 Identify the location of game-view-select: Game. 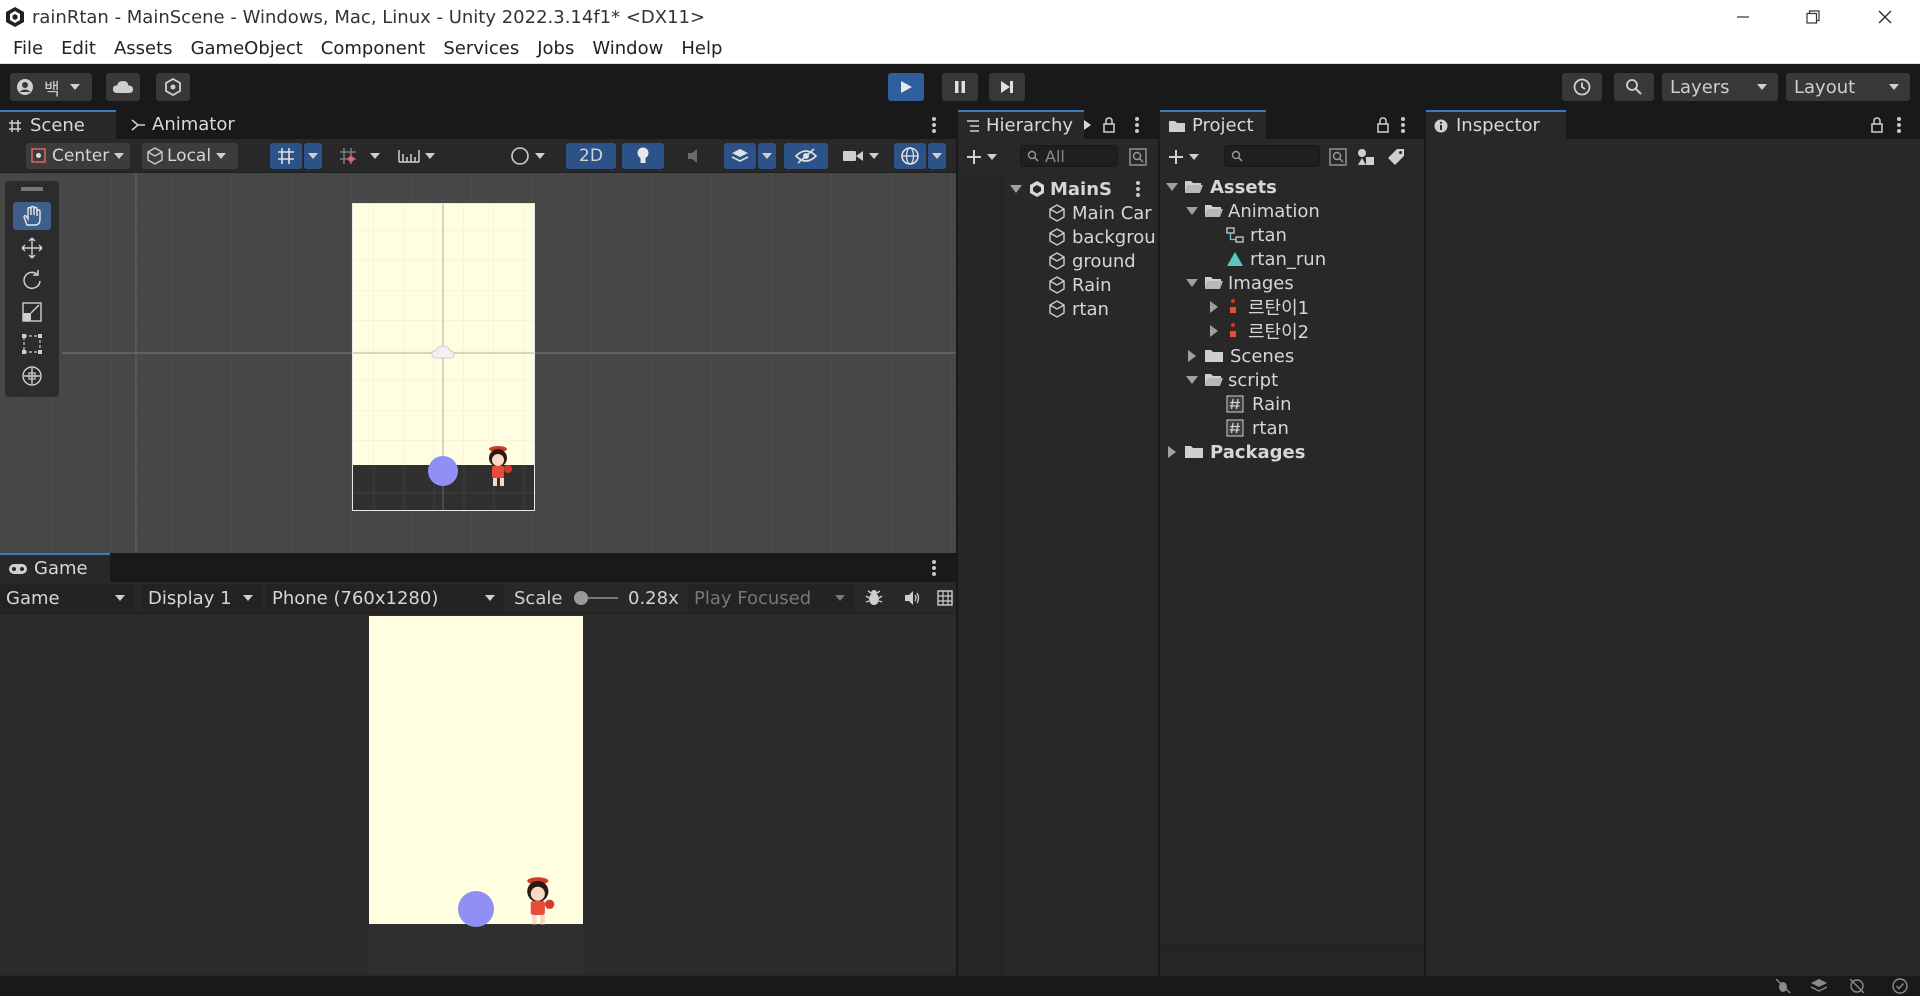
(67, 598).